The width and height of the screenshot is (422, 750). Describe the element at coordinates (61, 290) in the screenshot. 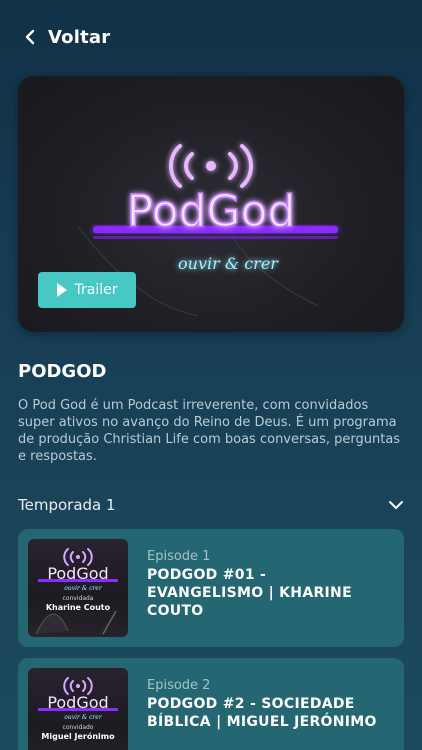

I see `play-icon` at that location.